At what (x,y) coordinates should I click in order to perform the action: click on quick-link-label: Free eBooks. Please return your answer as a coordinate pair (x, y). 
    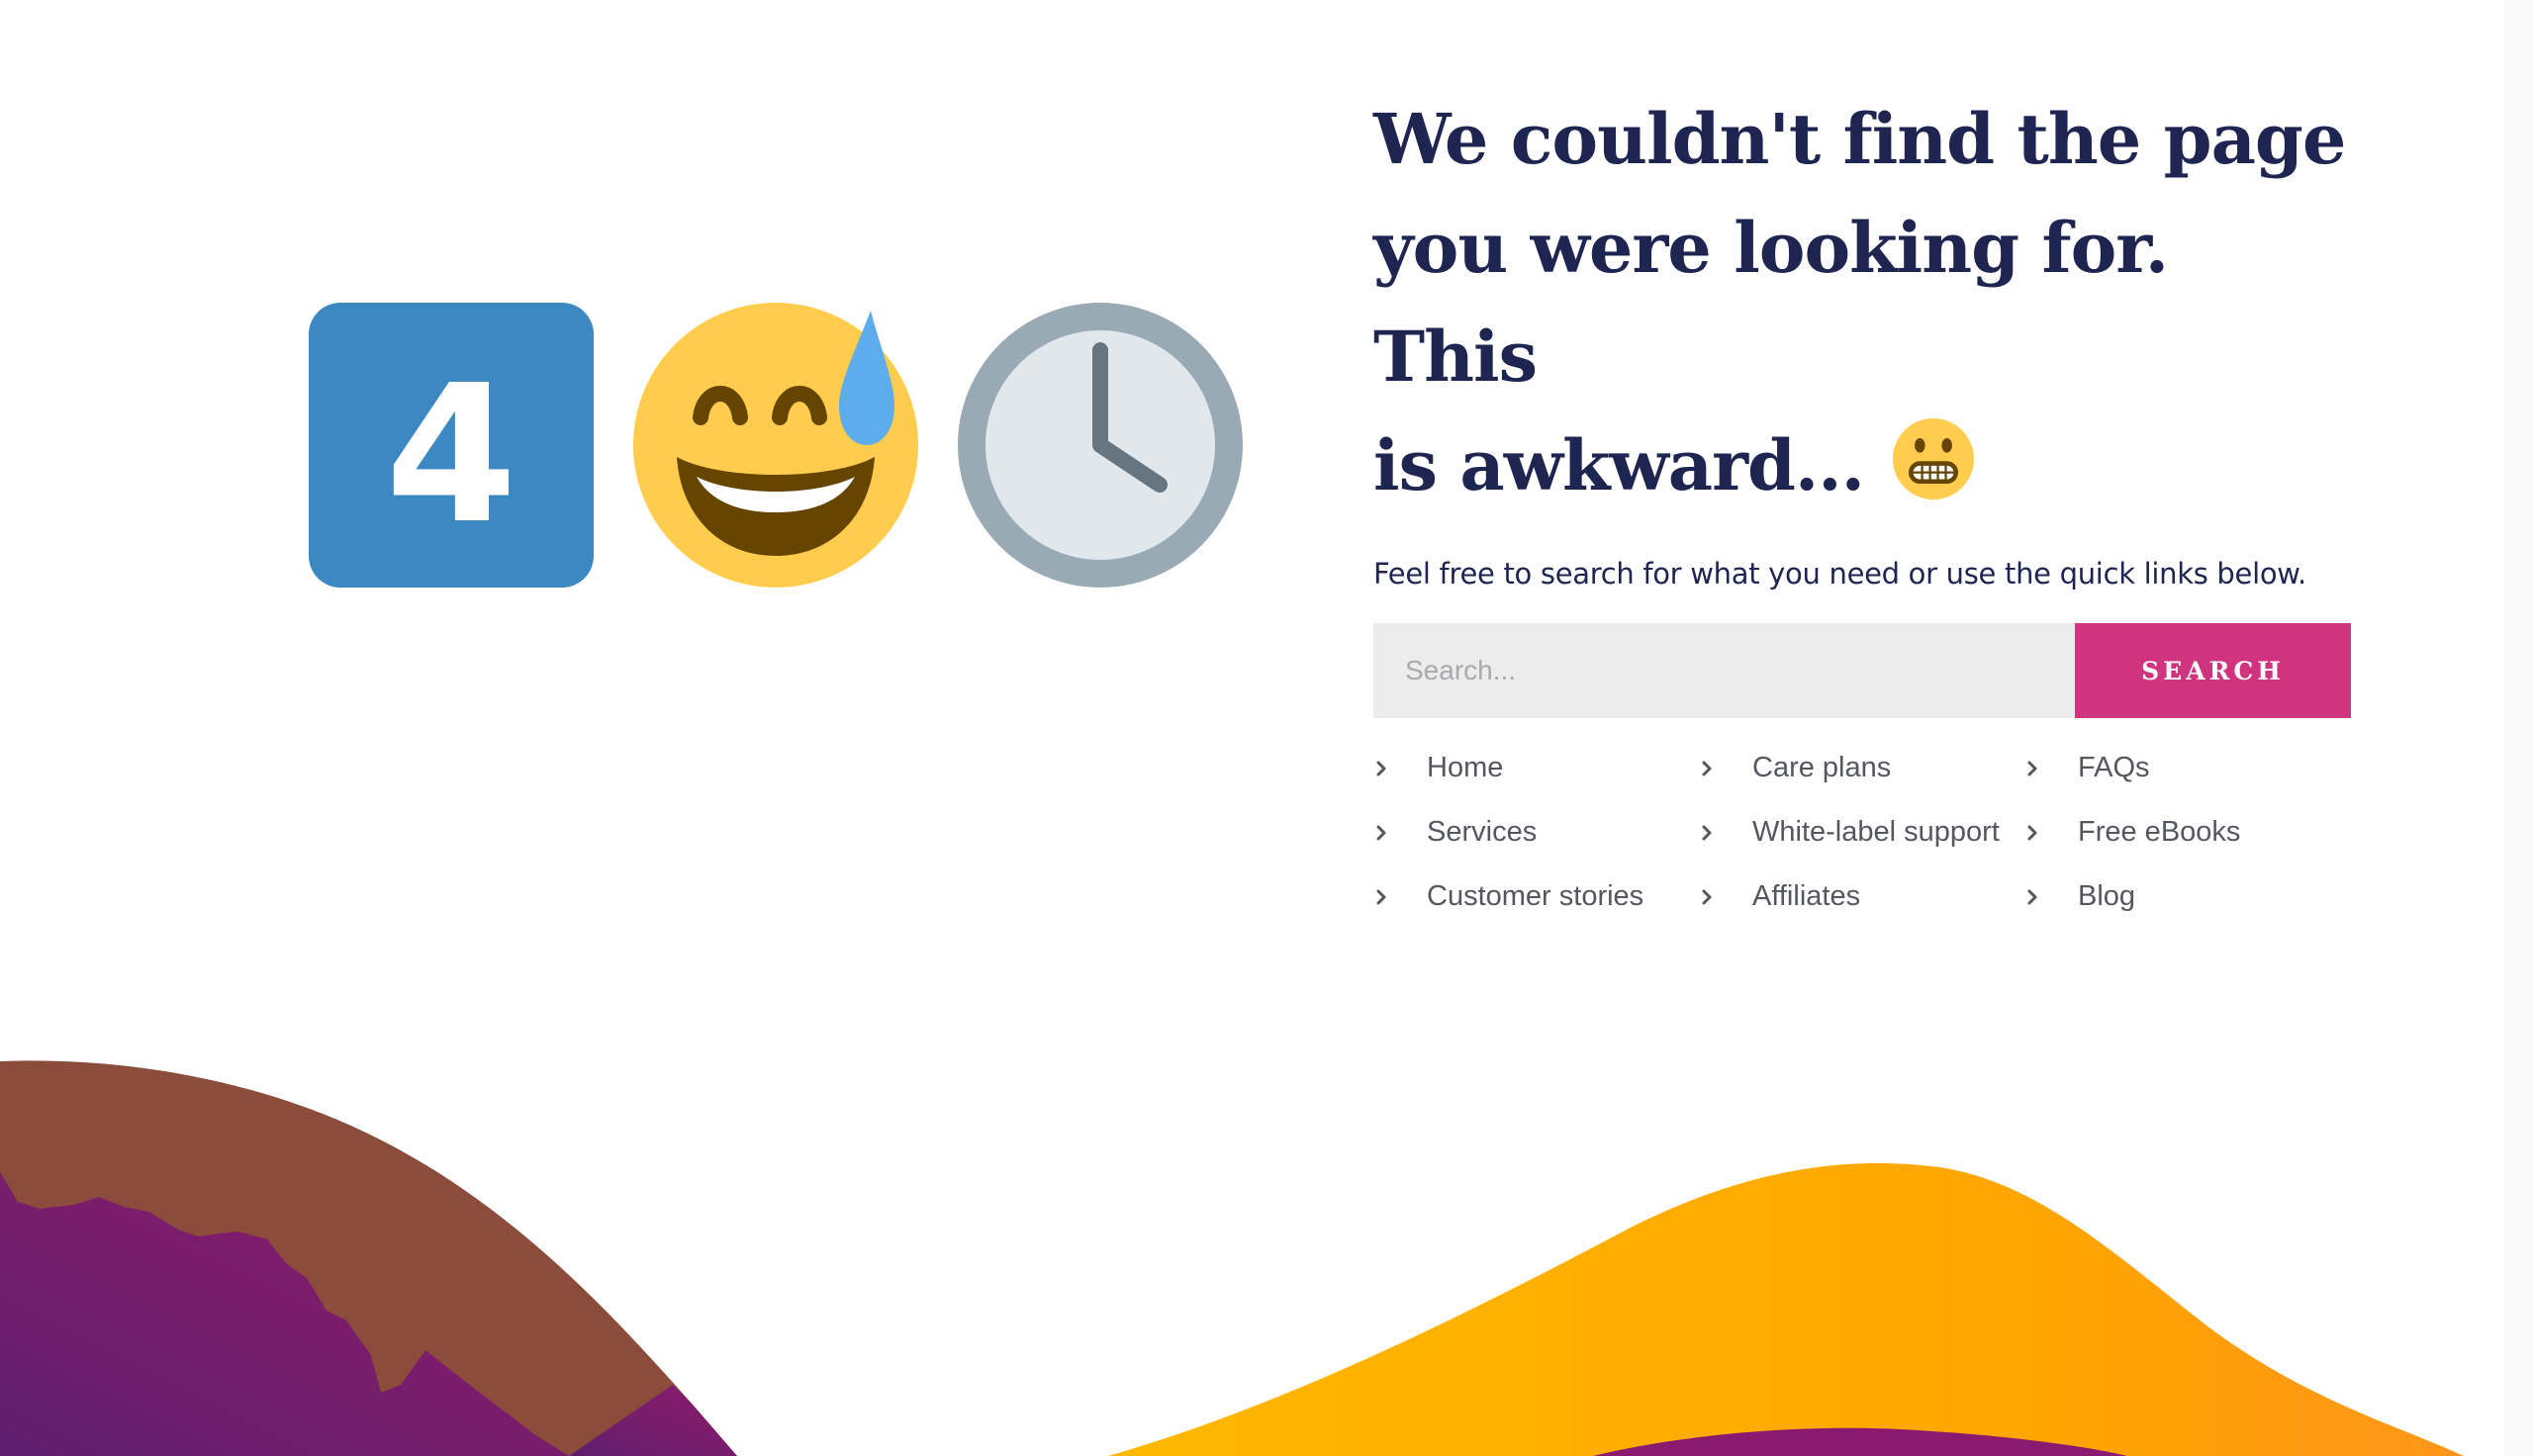
    Looking at the image, I should click on (2159, 832).